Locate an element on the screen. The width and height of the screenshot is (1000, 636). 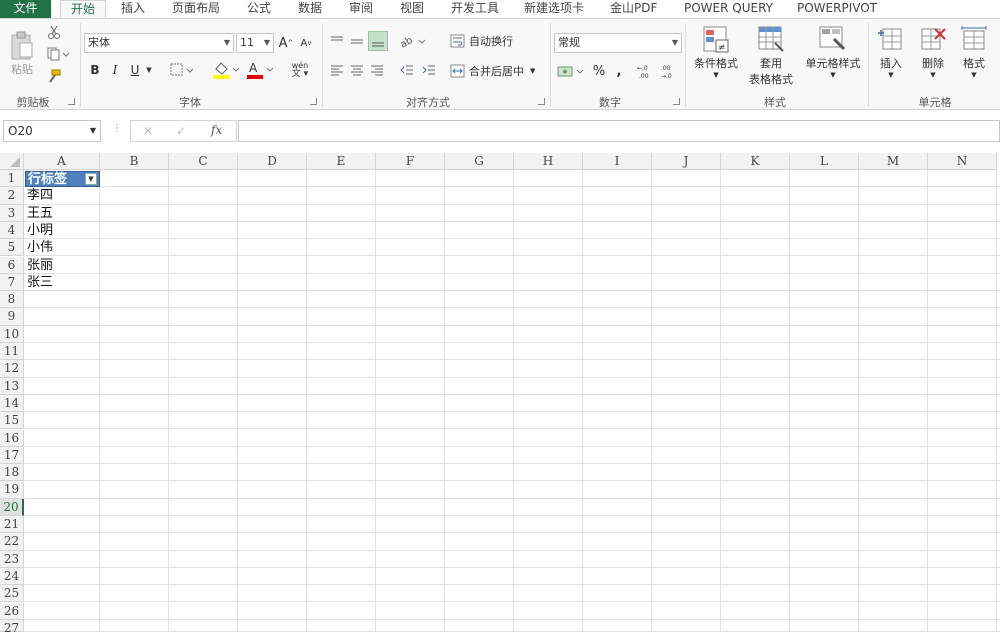
accounting-format-button is located at coordinates (571, 71).